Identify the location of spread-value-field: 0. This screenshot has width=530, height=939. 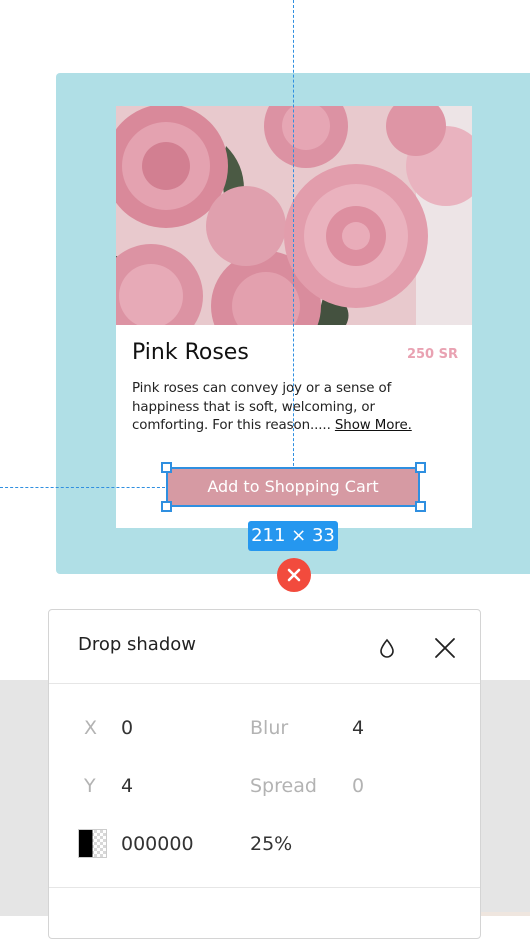
(358, 786).